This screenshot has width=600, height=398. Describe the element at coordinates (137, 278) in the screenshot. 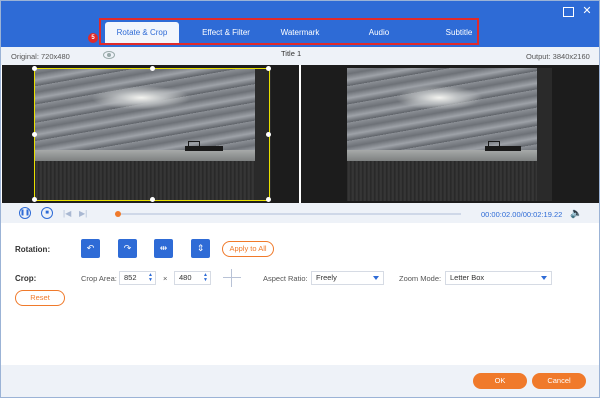

I see `crop-width-input: 852 ▲ ▼` at that location.